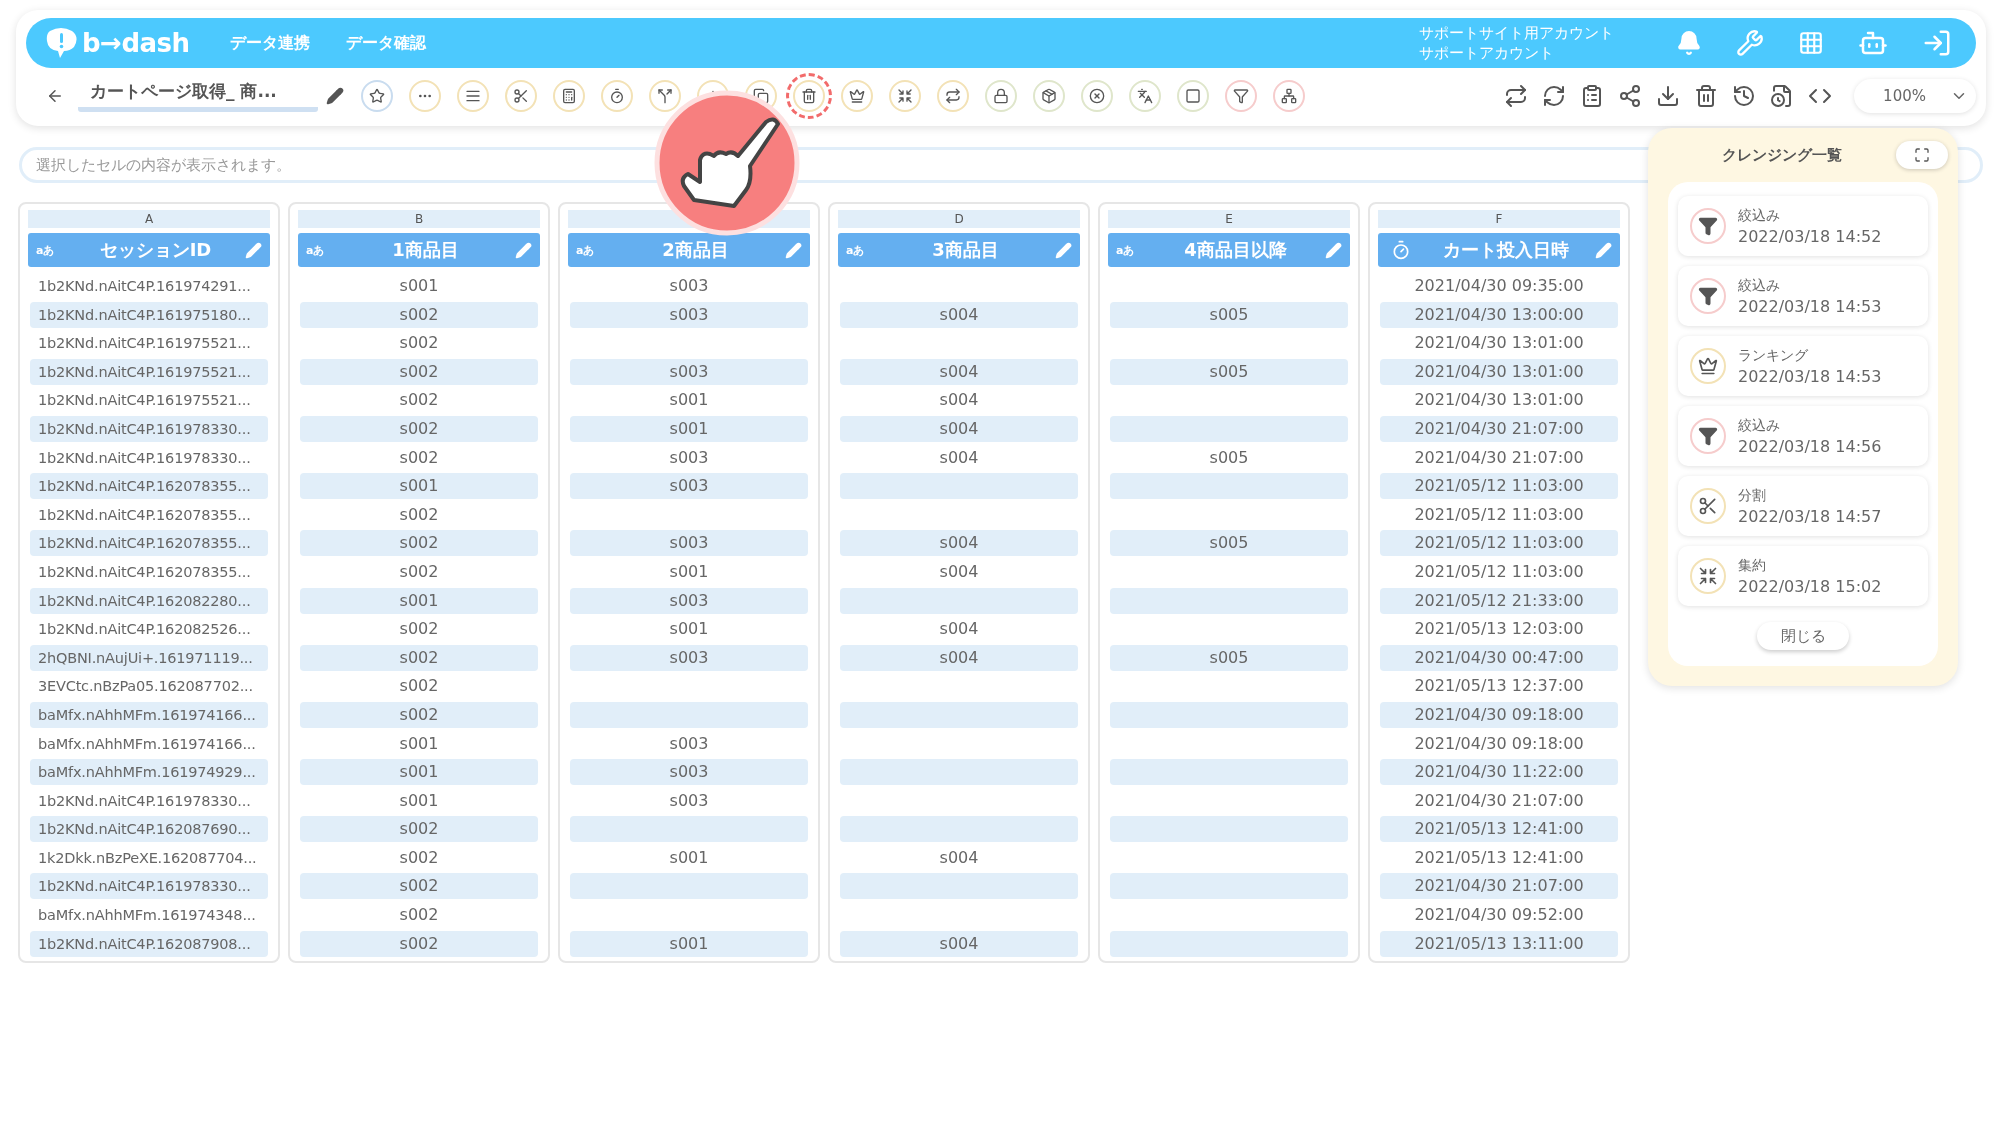 This screenshot has width=2000, height=1125. I want to click on bell-icon, so click(1689, 43).